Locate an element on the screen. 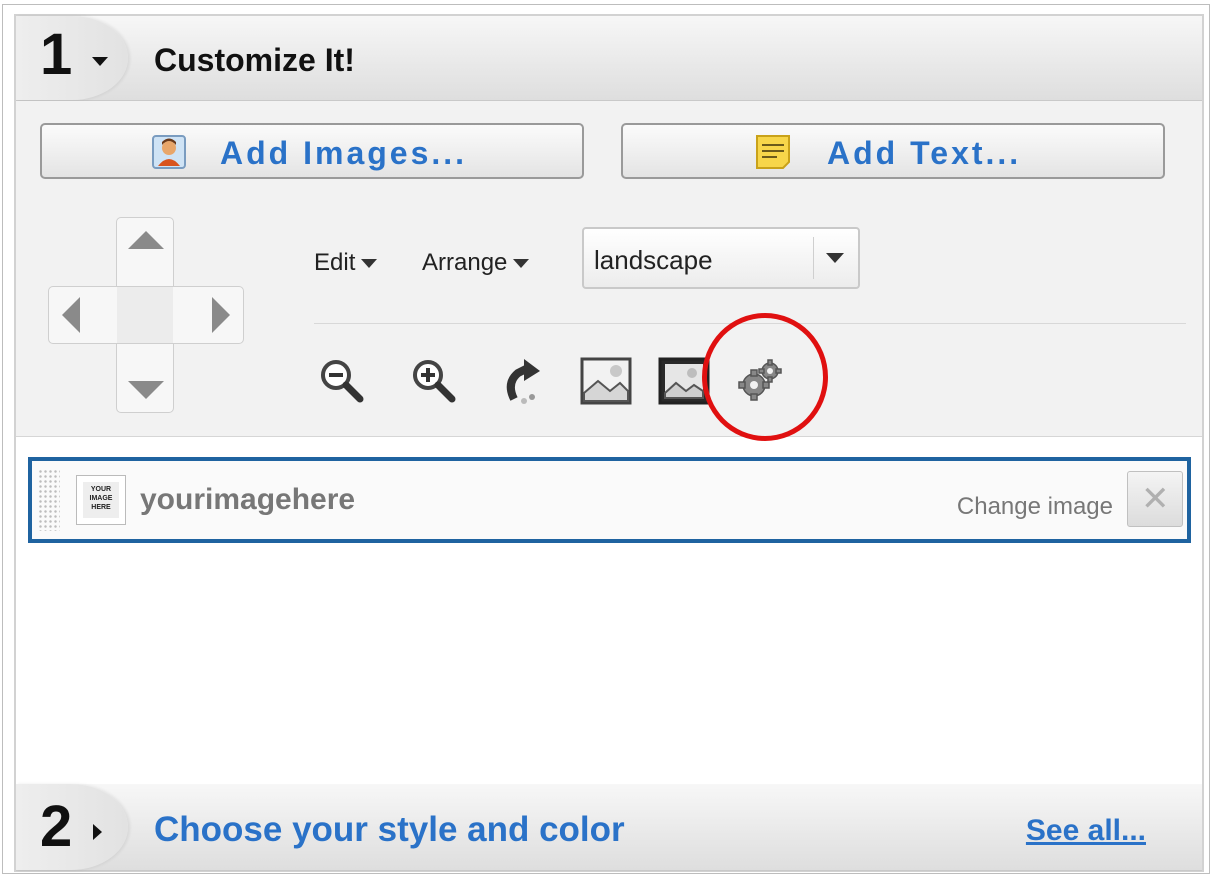 The image size is (1215, 878). step-2-title: Choose your style and color is located at coordinates (389, 829).